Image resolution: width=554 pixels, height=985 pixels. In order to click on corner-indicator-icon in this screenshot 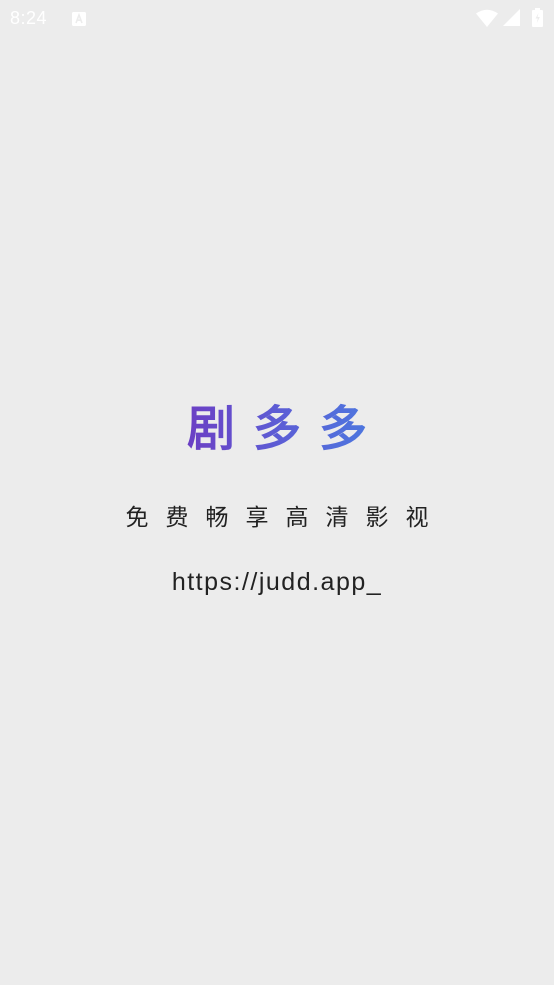, I will do `click(3, 982)`.